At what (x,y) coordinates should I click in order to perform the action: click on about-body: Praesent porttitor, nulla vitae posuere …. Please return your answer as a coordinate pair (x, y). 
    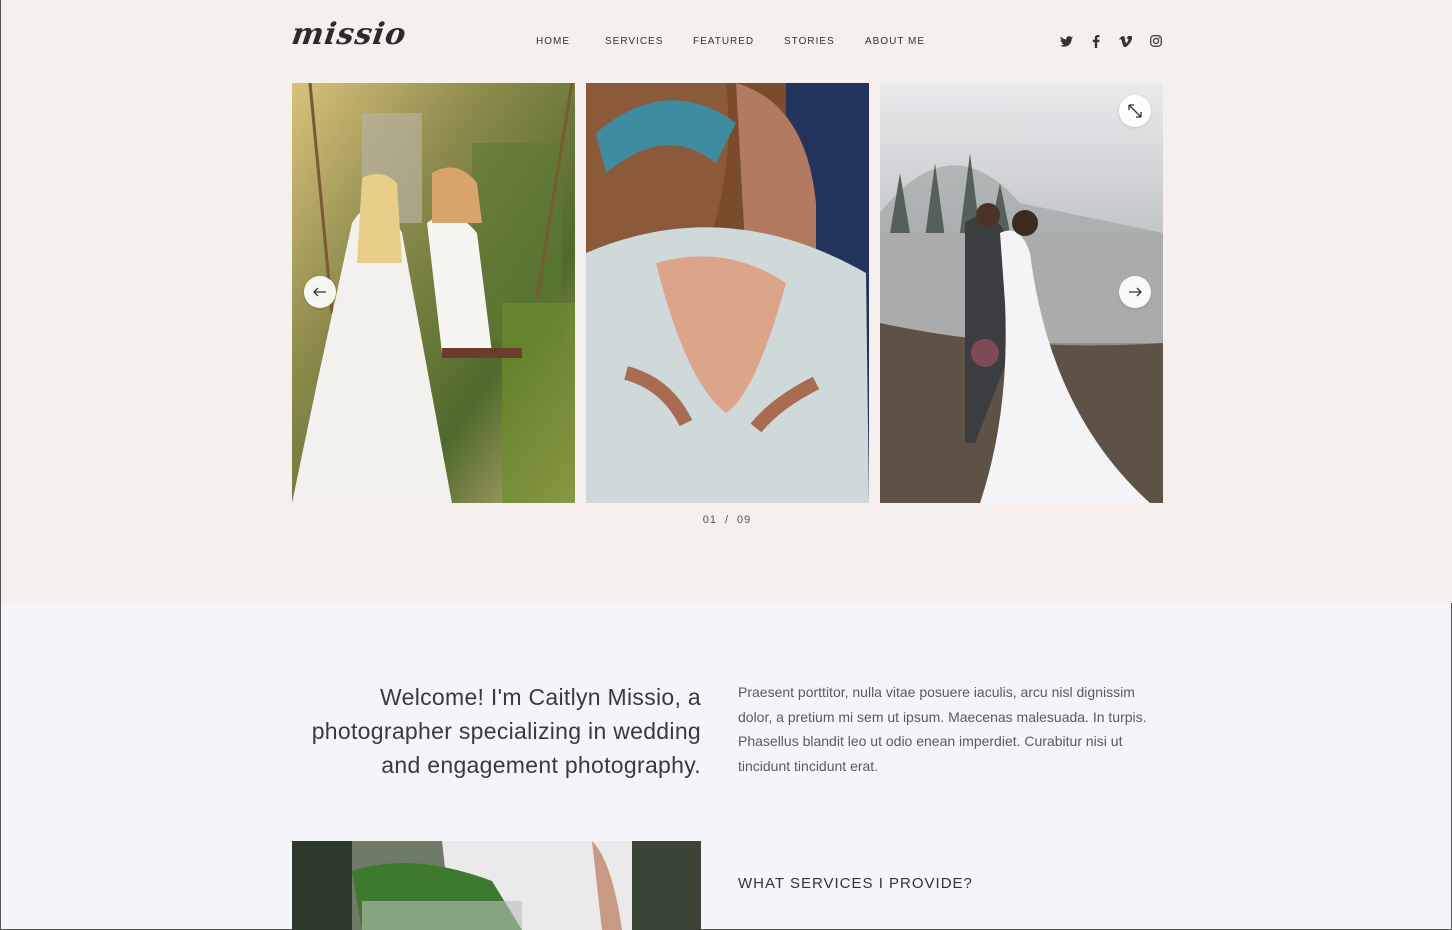
    Looking at the image, I should click on (942, 729).